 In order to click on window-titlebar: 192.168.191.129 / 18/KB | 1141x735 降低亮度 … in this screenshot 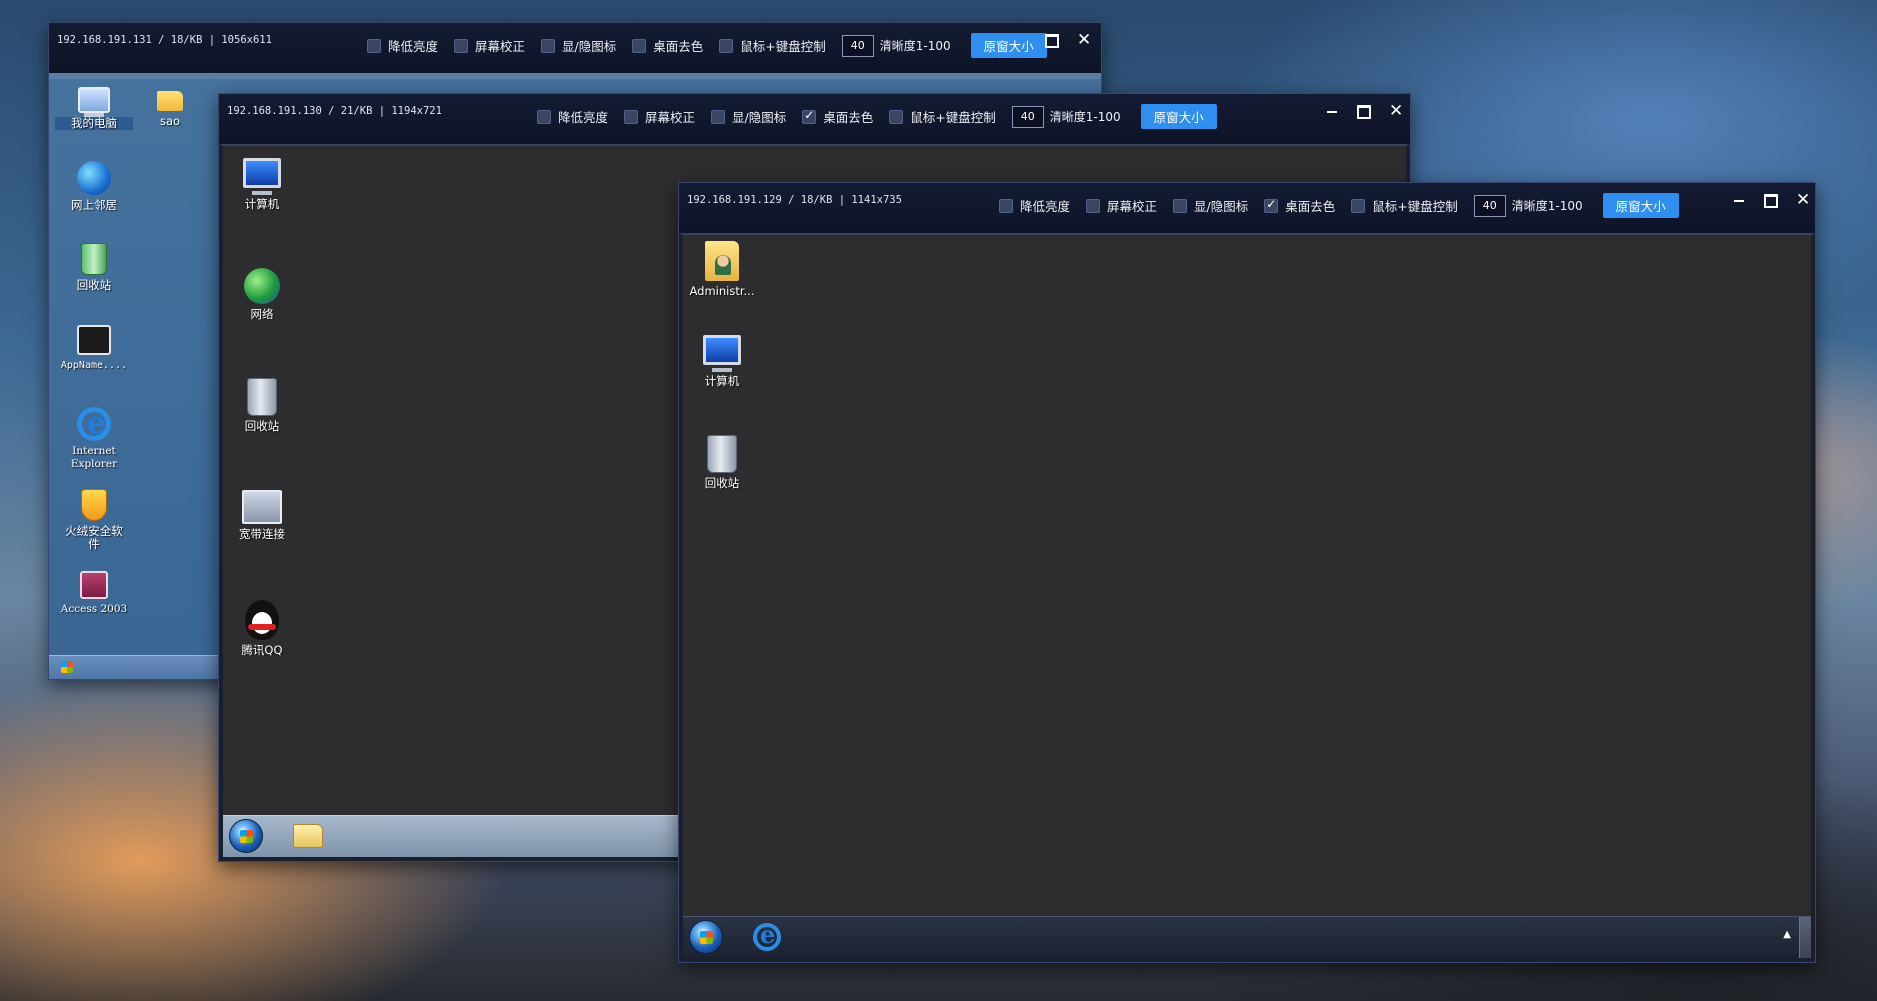, I will do `click(1247, 208)`.